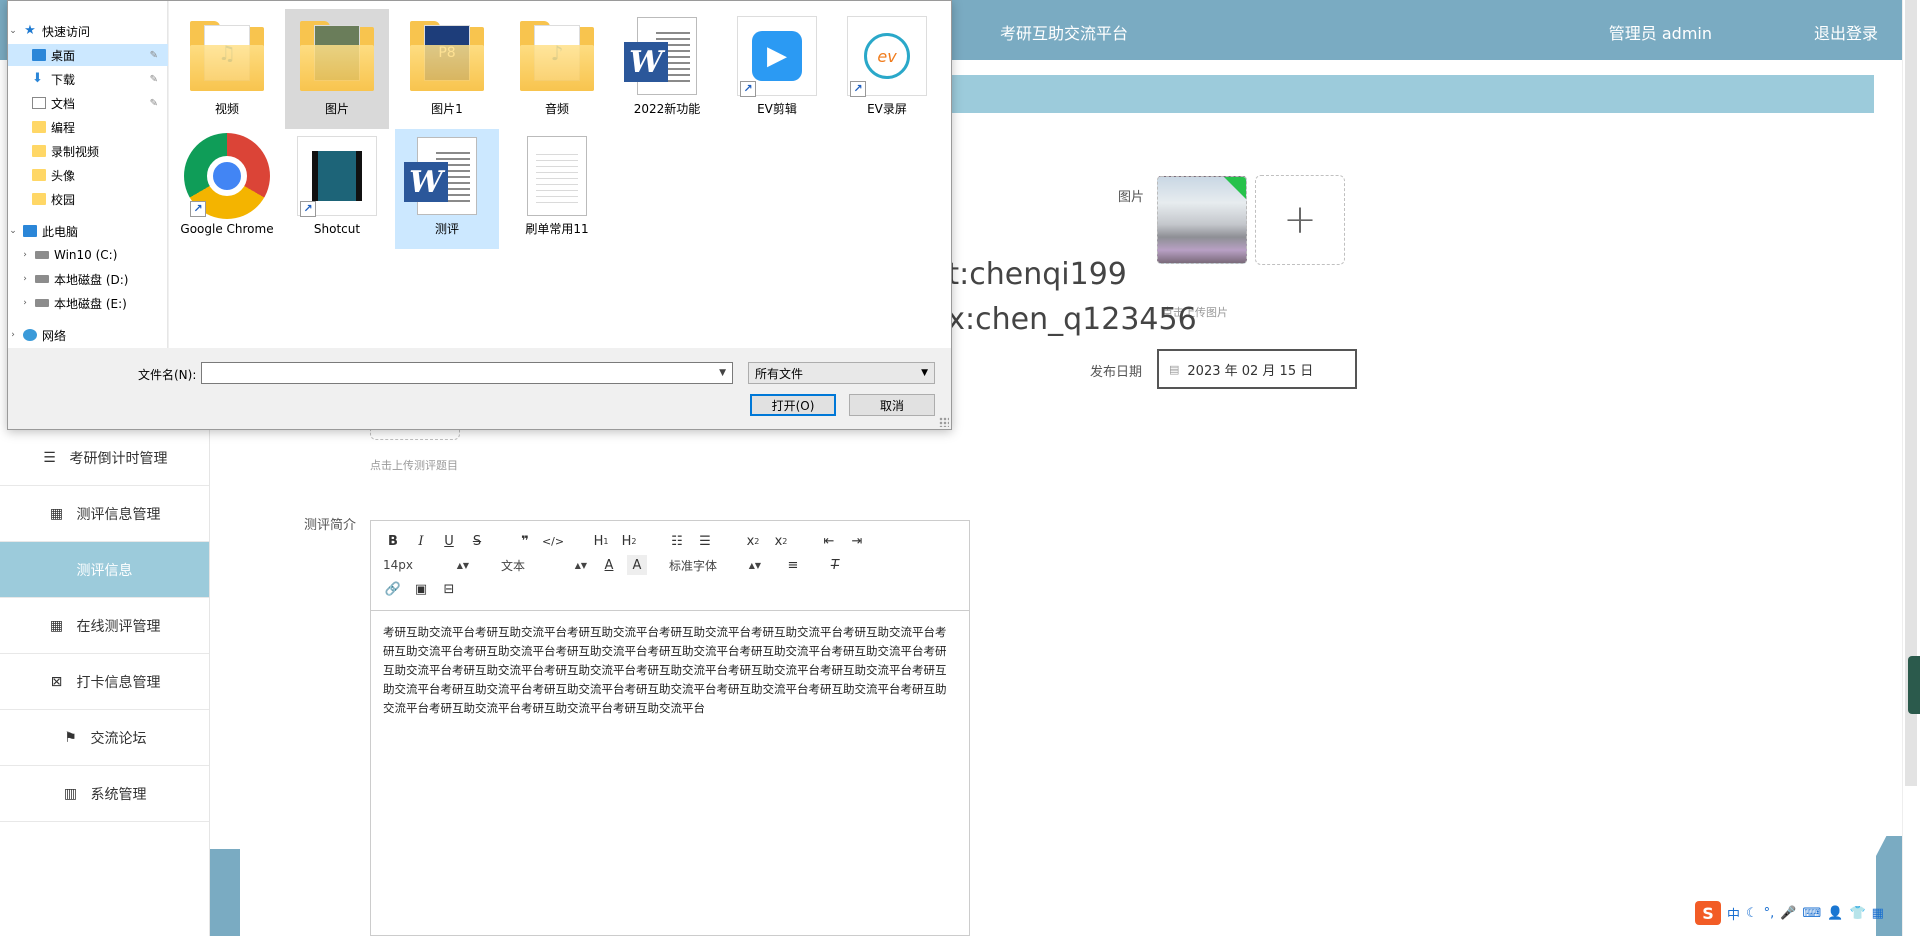 The width and height of the screenshot is (1920, 936). Describe the element at coordinates (557, 69) in the screenshot. I see `file-item-audio: ♪ 音频` at that location.